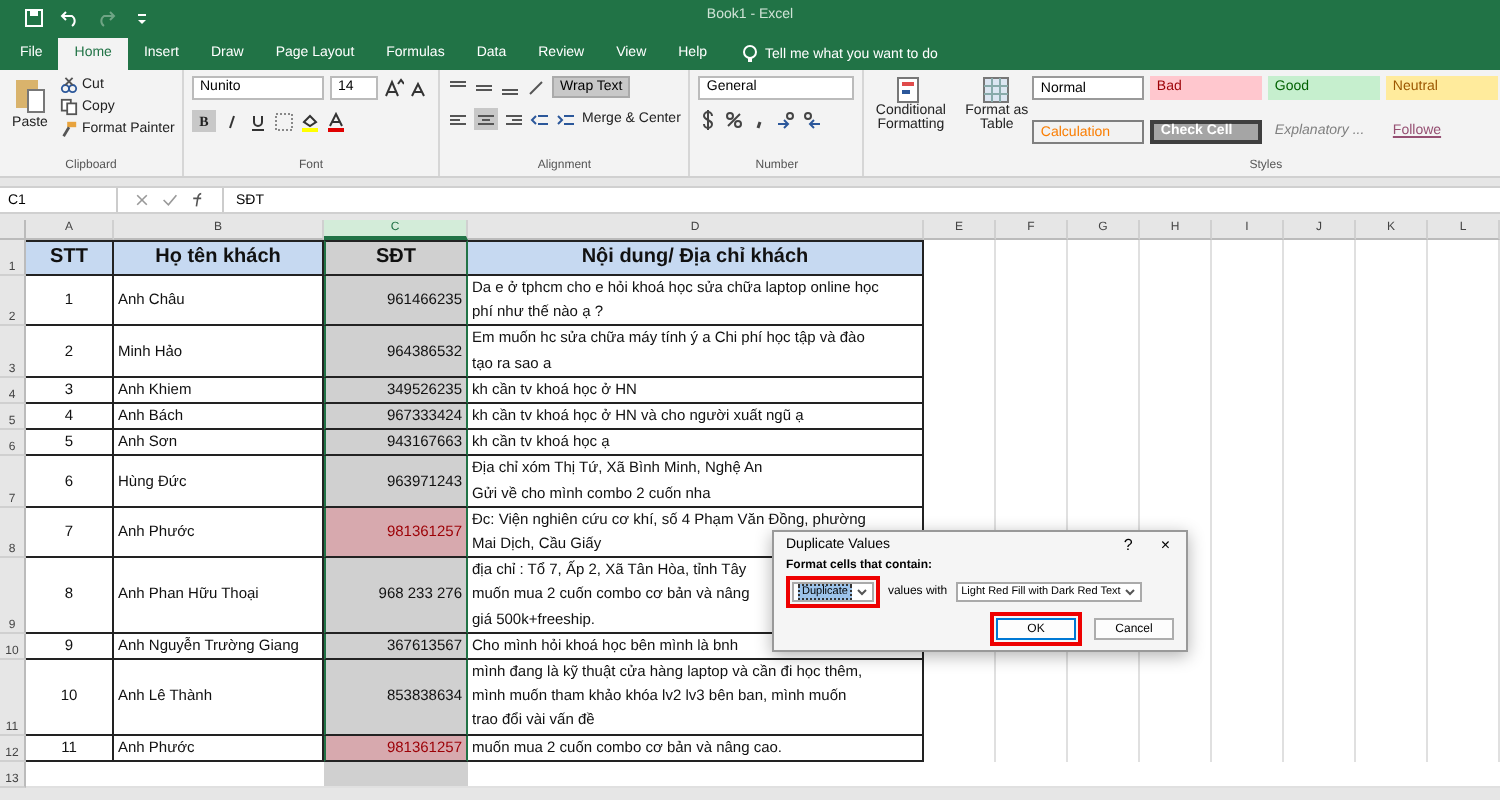 This screenshot has width=1500, height=800. Describe the element at coordinates (1128, 545) in the screenshot. I see `help-button: ?` at that location.